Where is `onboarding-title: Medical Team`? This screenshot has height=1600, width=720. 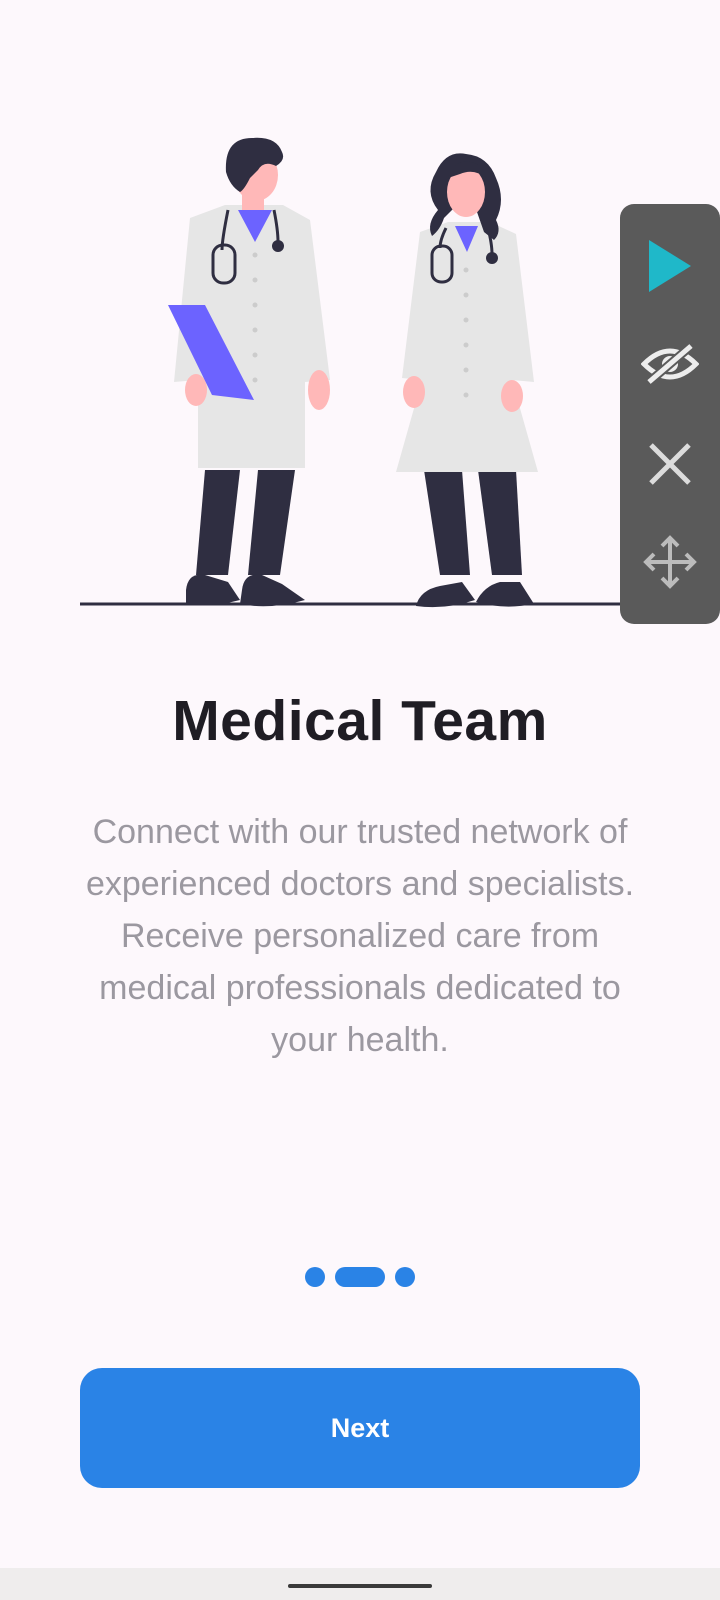 onboarding-title: Medical Team is located at coordinates (360, 721).